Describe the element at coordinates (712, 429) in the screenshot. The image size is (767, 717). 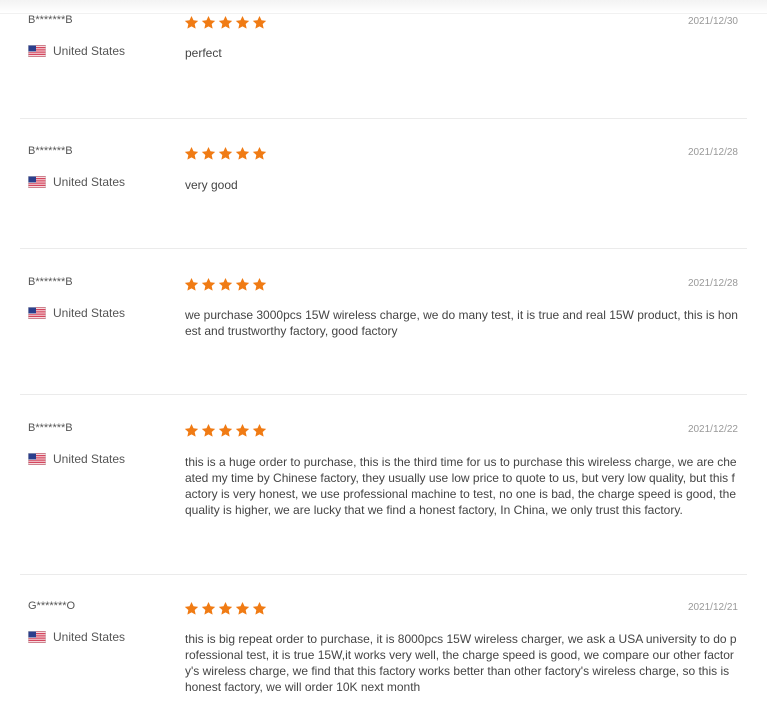
I see `review-date: 2021/12/22` at that location.